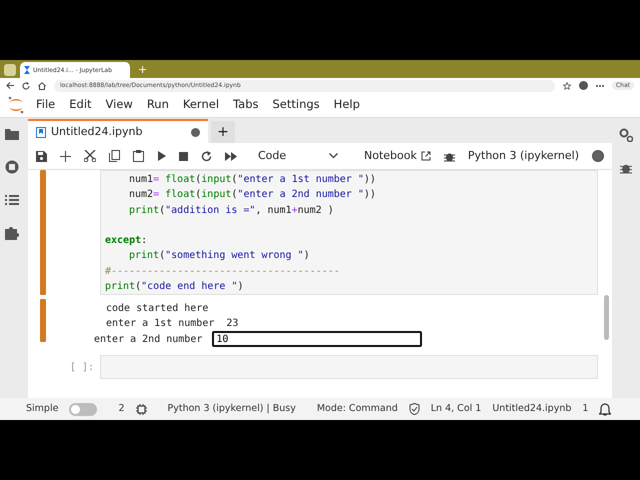  Describe the element at coordinates (456, 409) in the screenshot. I see `cursor-position: Ln 4, Col 1` at that location.